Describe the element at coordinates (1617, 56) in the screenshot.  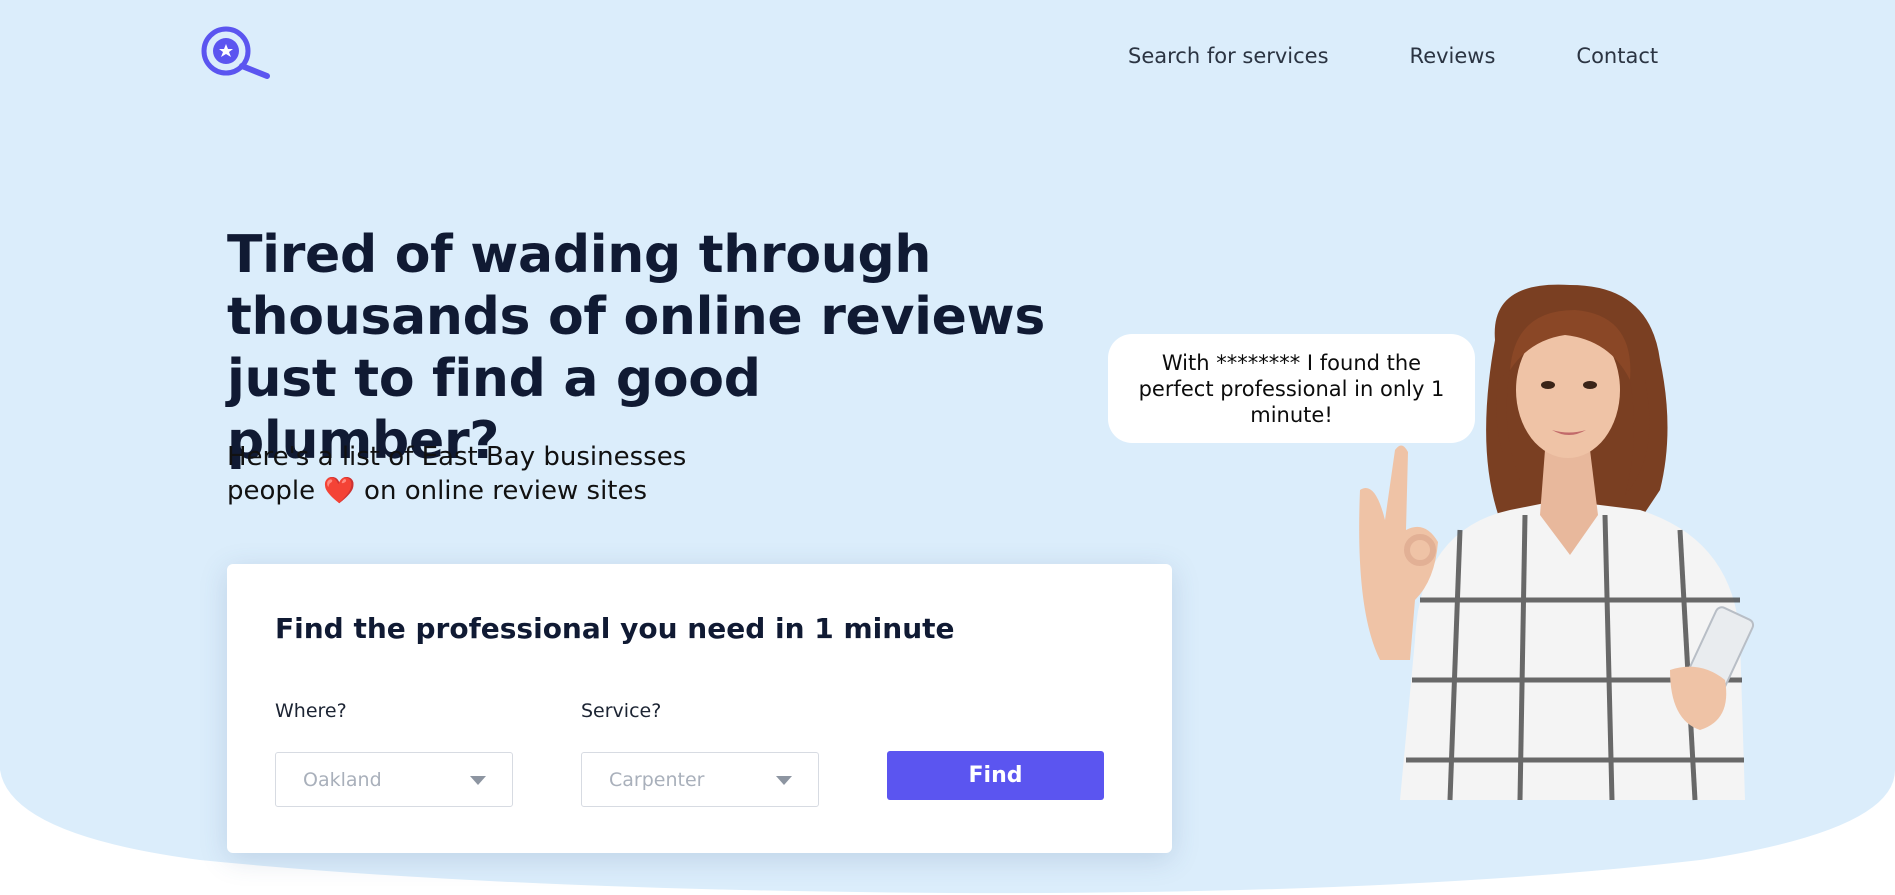
I see `nav-contact: Contact` at that location.